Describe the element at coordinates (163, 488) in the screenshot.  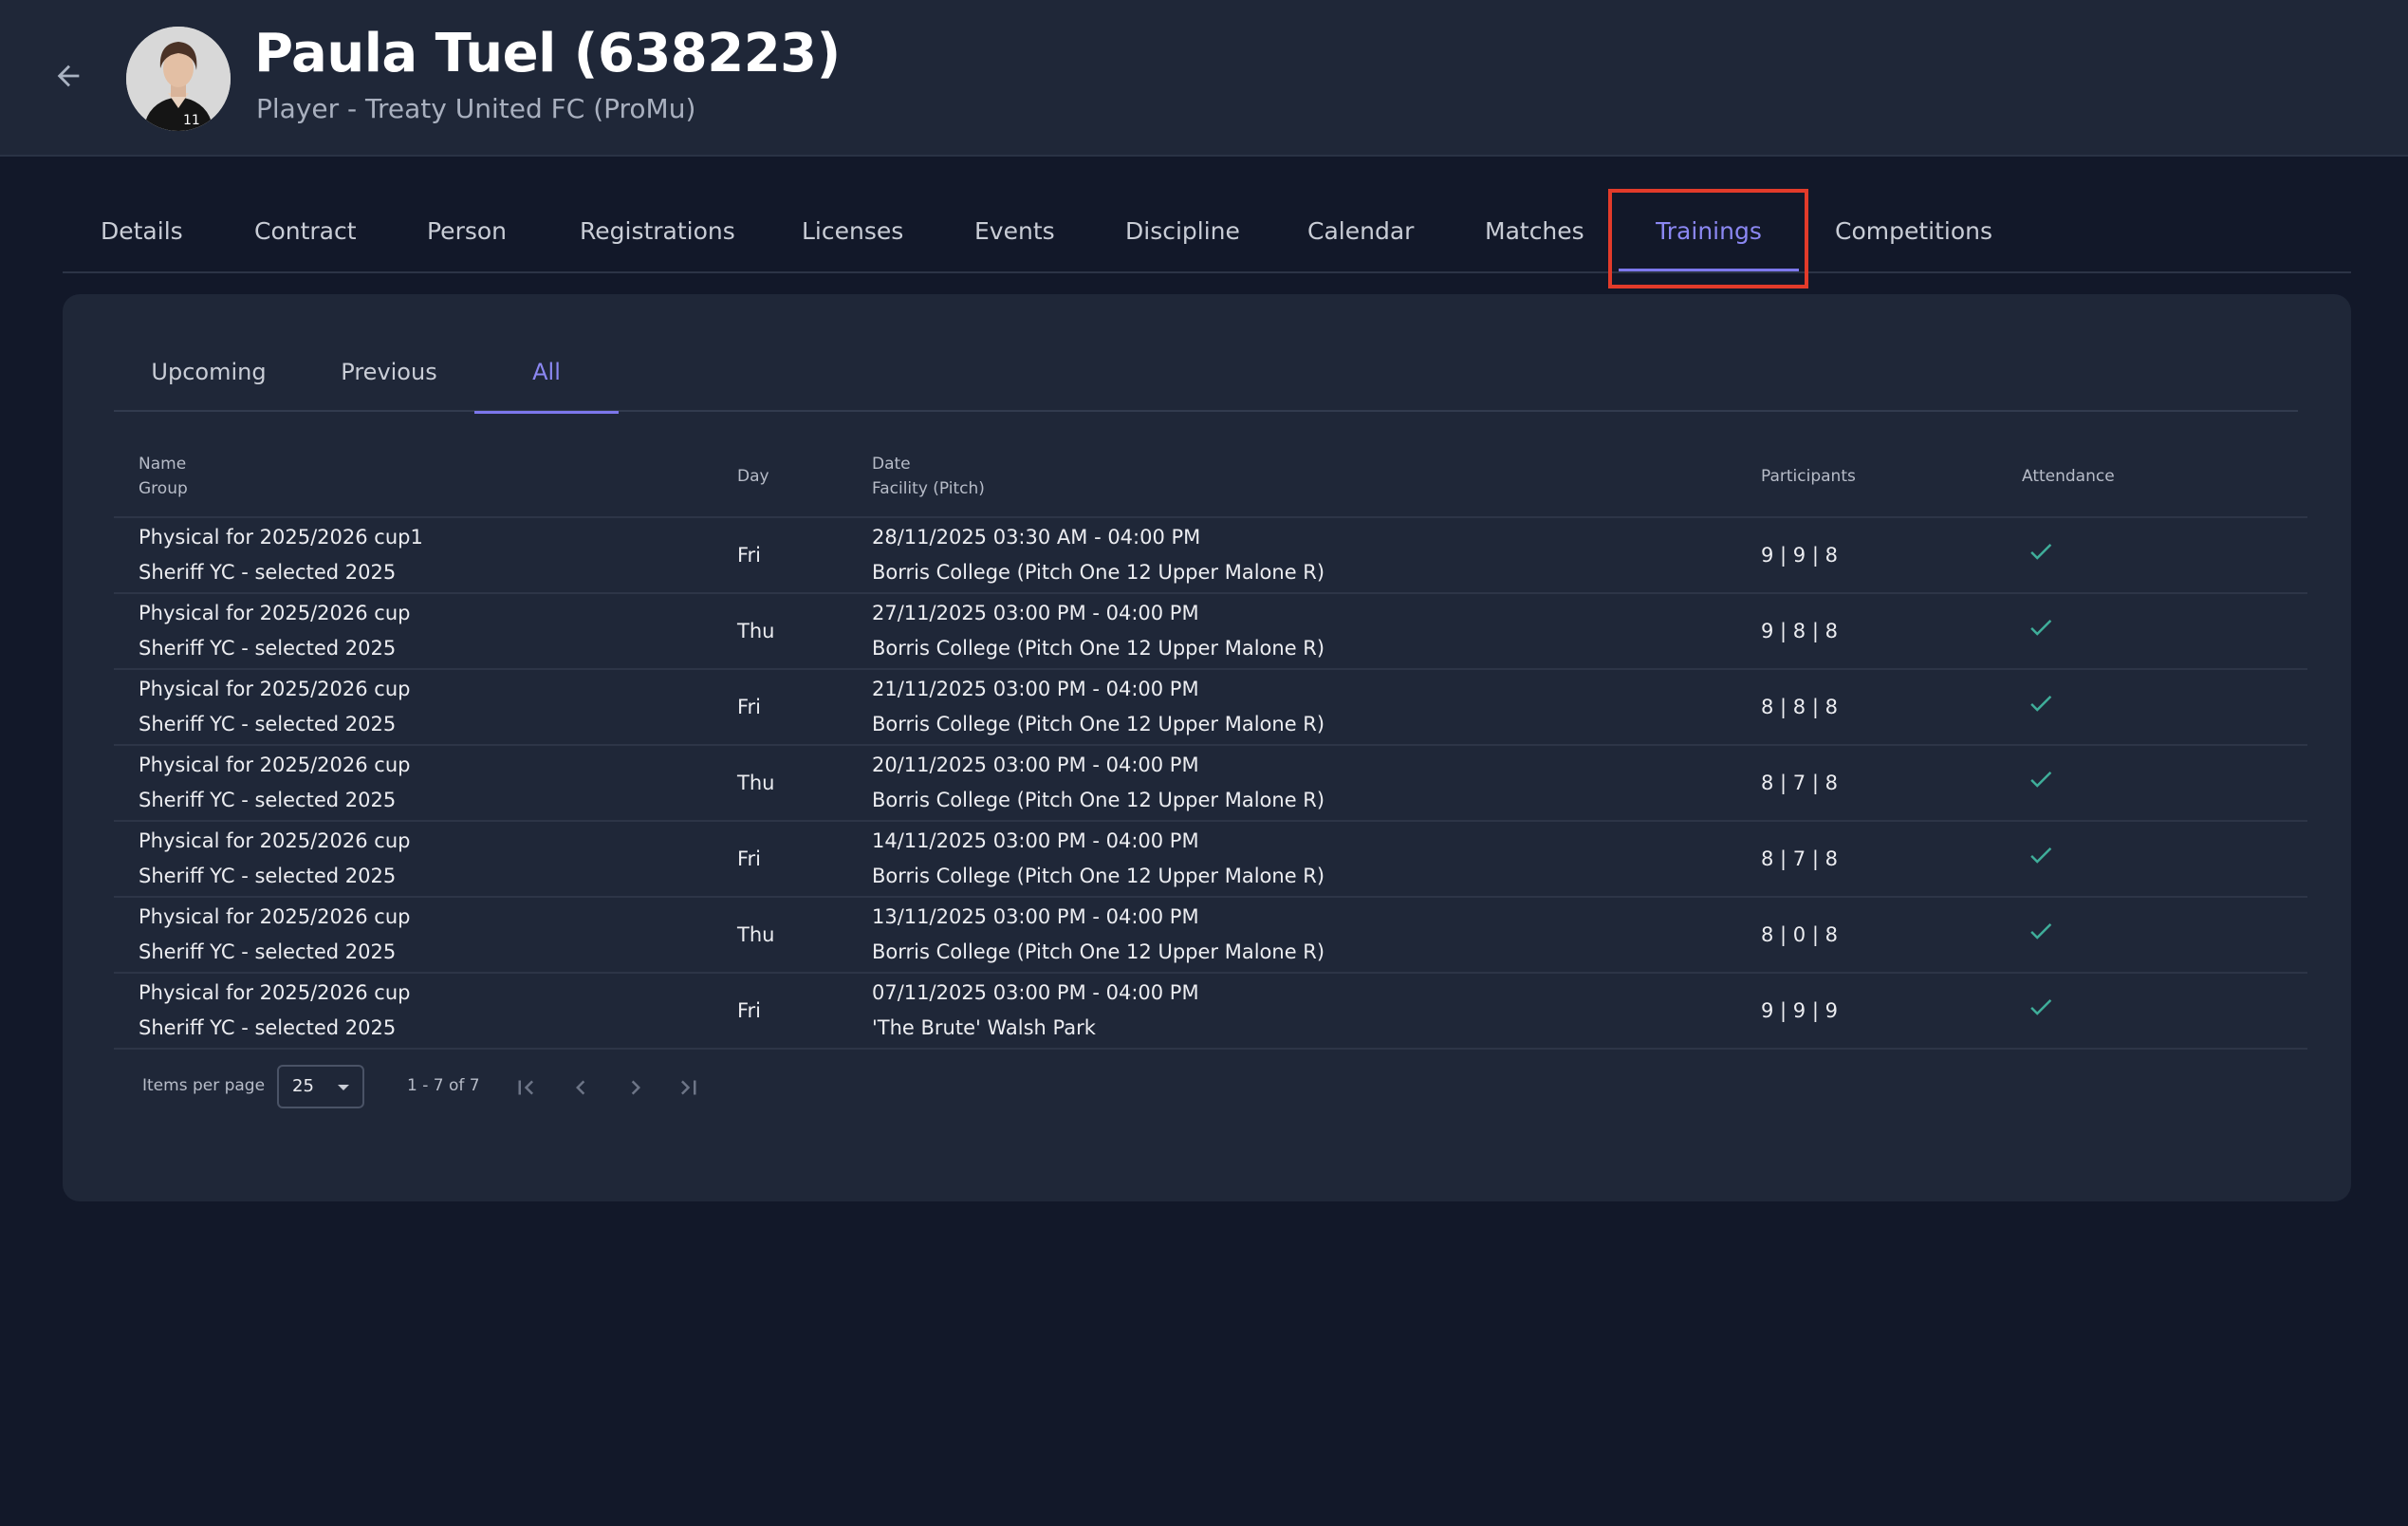
I see `header-group: Group` at that location.